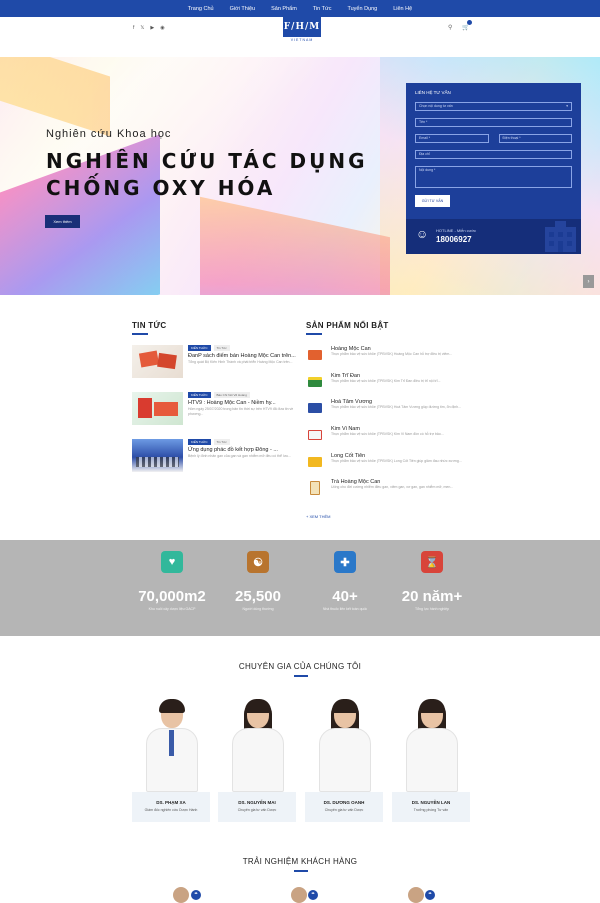 The width and height of the screenshot is (600, 903). I want to click on hospital-icon, so click(560, 235).